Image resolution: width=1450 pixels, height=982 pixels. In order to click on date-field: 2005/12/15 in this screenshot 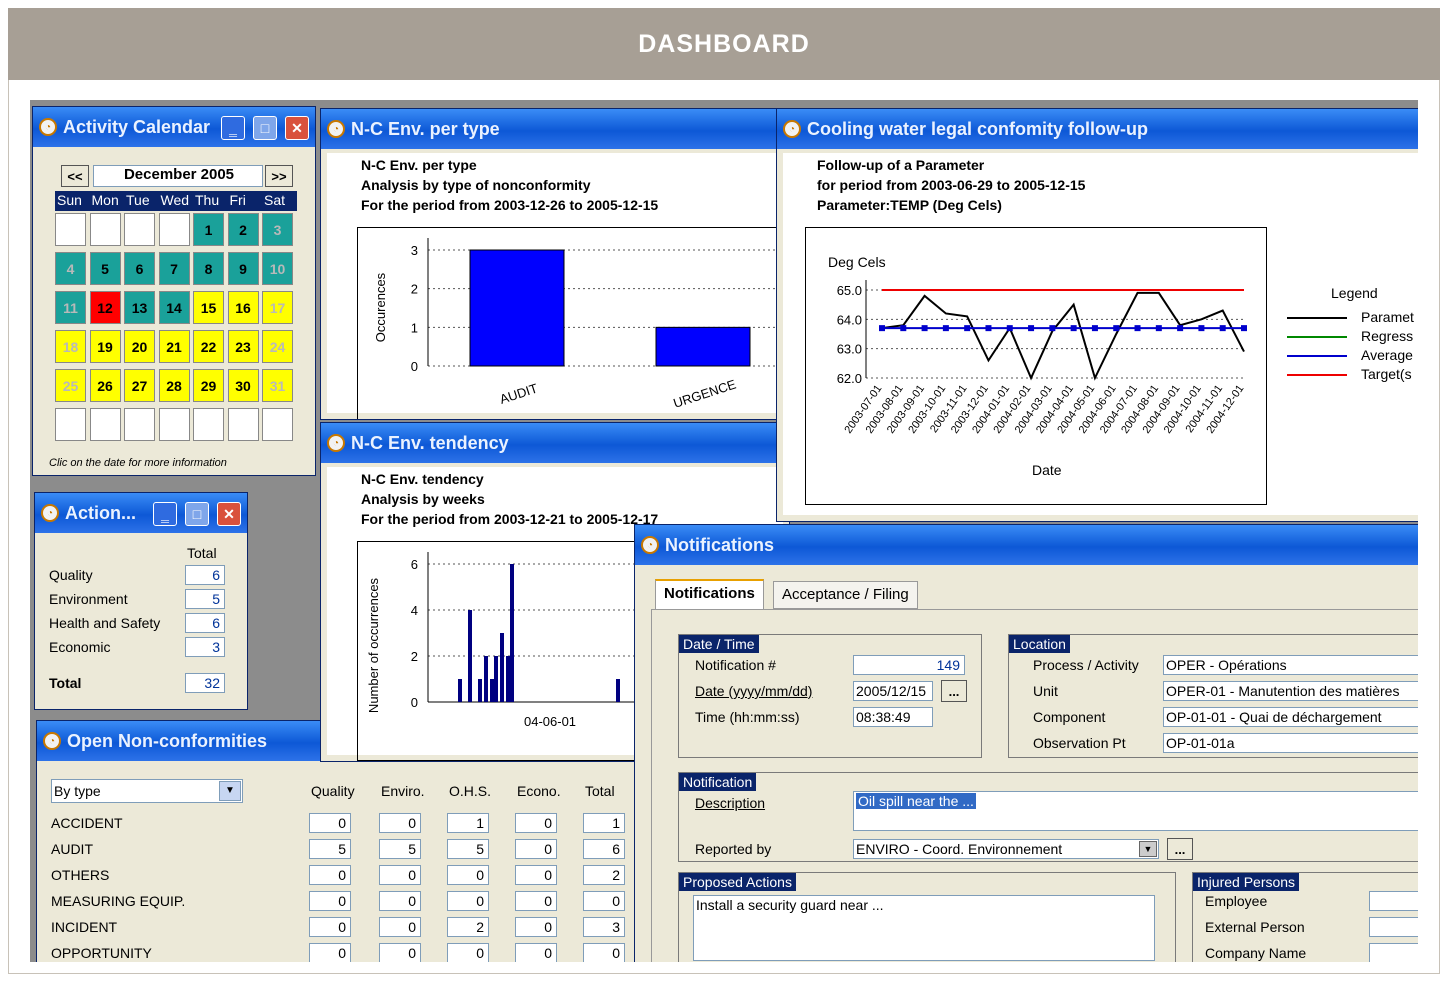, I will do `click(893, 691)`.